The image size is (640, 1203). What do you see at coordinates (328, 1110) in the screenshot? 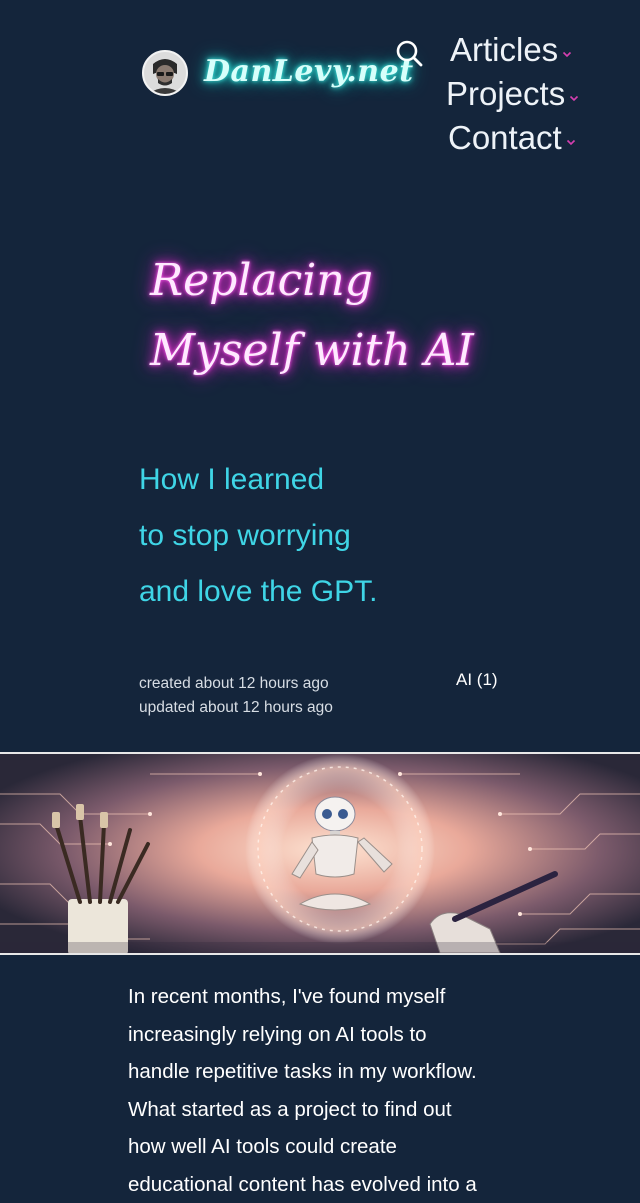
I see `body-line-4: What started as a project to find out` at bounding box center [328, 1110].